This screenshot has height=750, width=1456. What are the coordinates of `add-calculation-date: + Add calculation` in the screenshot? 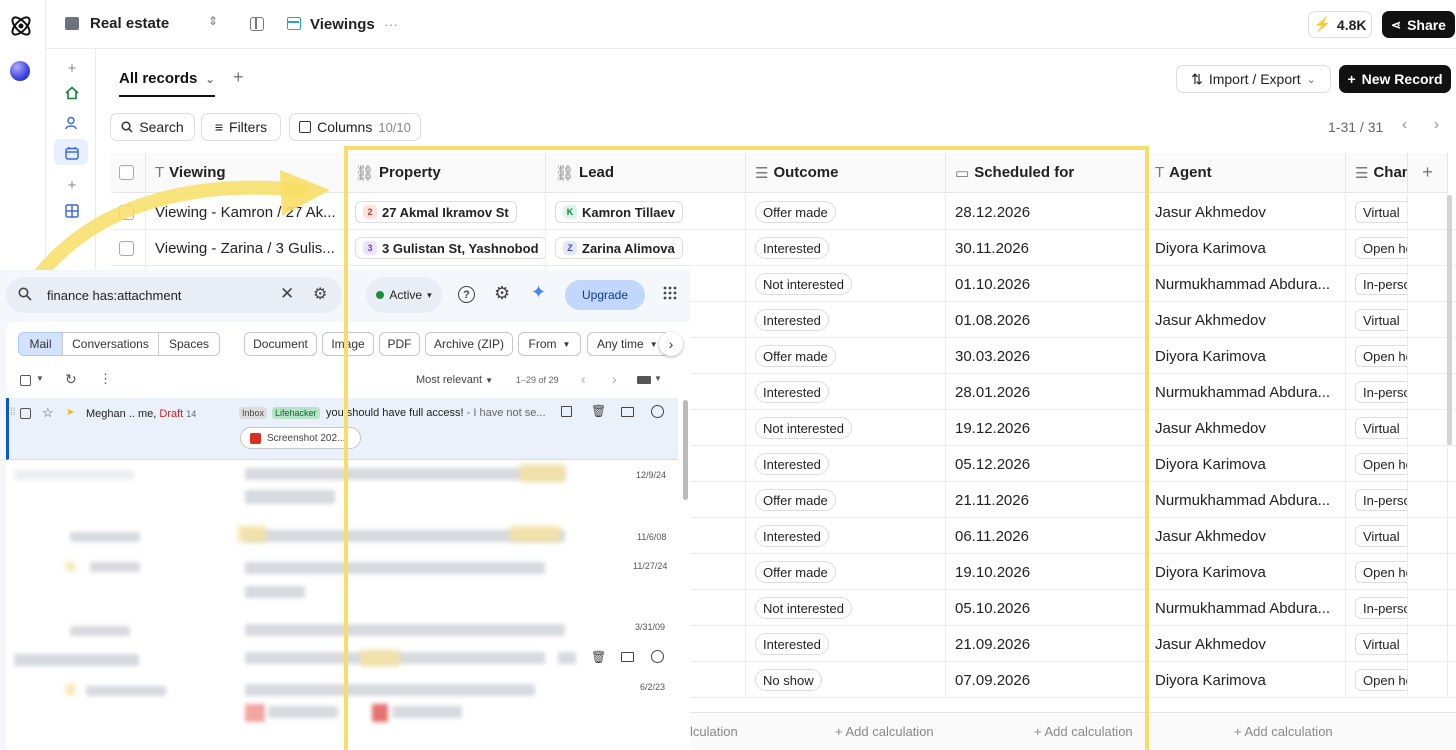 It's located at (1083, 731).